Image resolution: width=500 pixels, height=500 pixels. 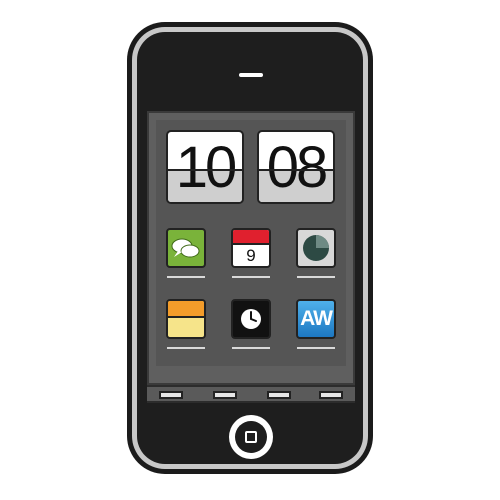 I want to click on clock-minutes: 08, so click(x=297, y=167).